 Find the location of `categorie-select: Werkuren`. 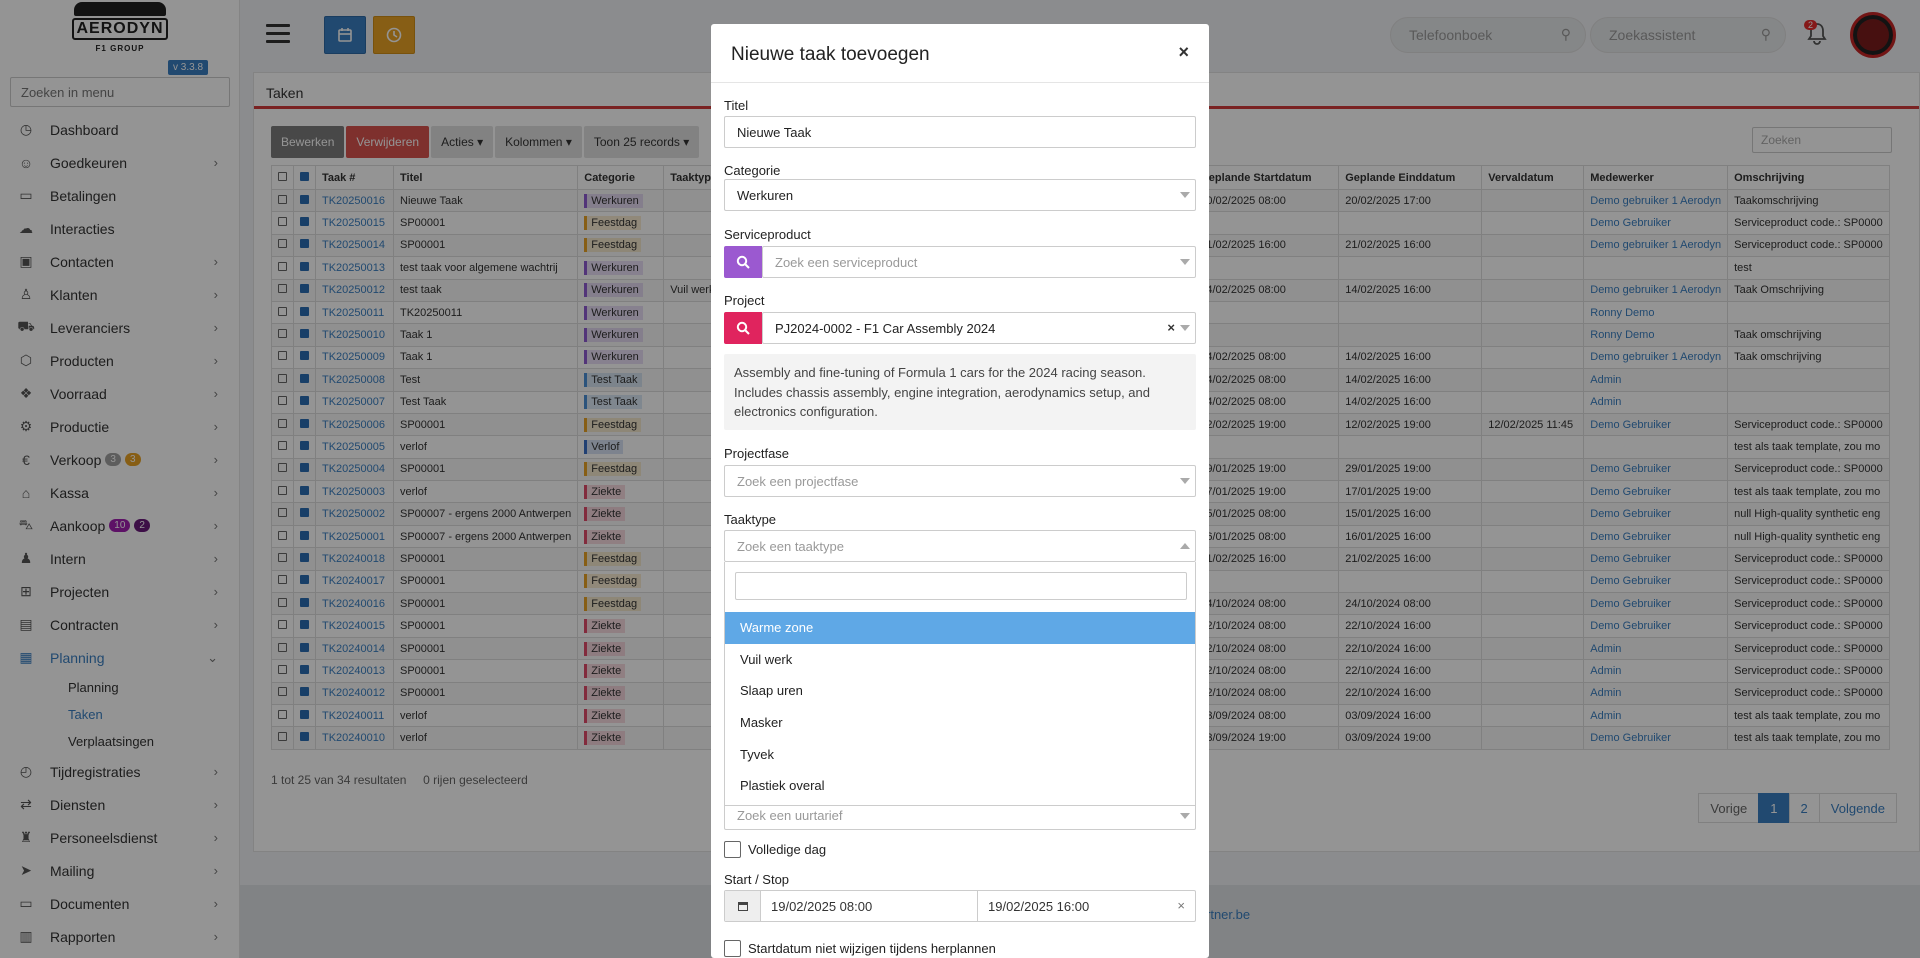

categorie-select: Werkuren is located at coordinates (960, 195).